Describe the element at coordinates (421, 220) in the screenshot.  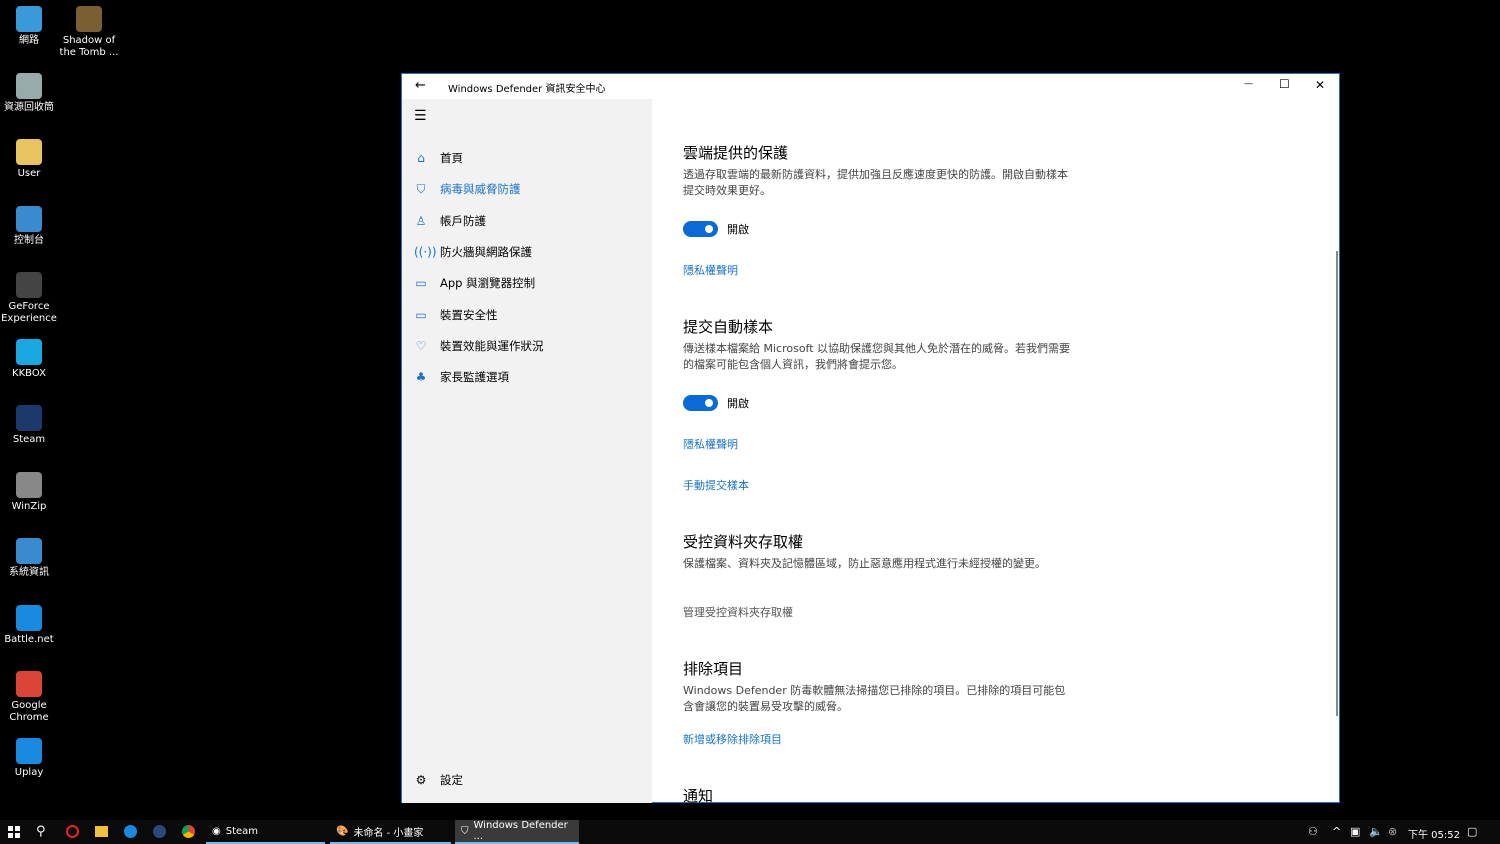
I see `nav-icon: ♙` at that location.